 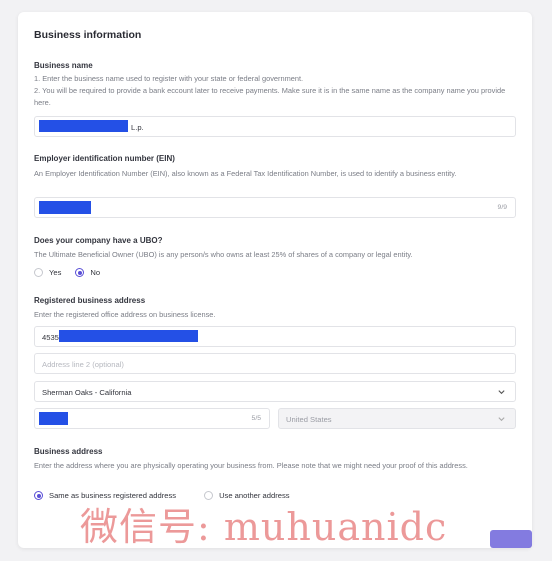 I want to click on business-address-label: Business address, so click(x=68, y=451).